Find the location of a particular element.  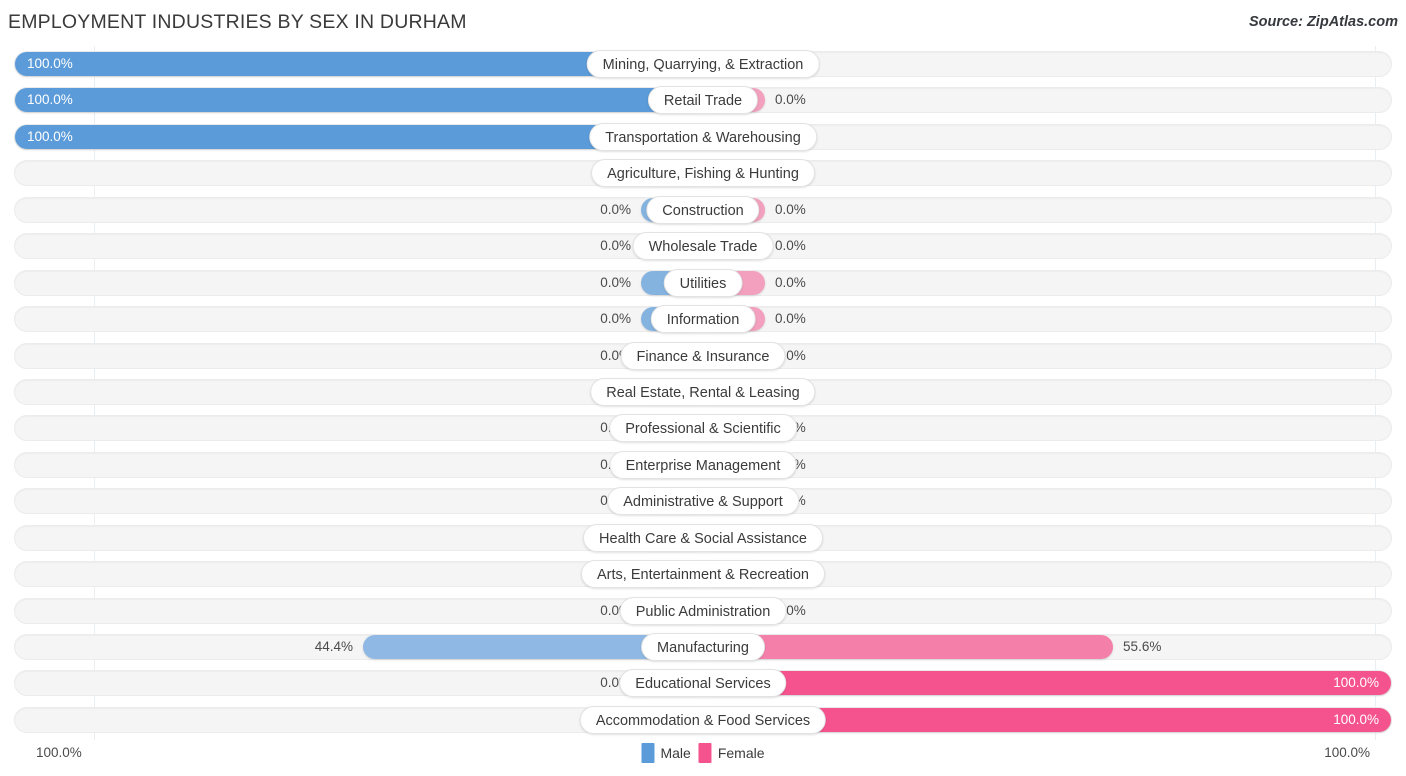

table-row: 0.0%0.0%Enterprise Management is located at coordinates (703, 465).